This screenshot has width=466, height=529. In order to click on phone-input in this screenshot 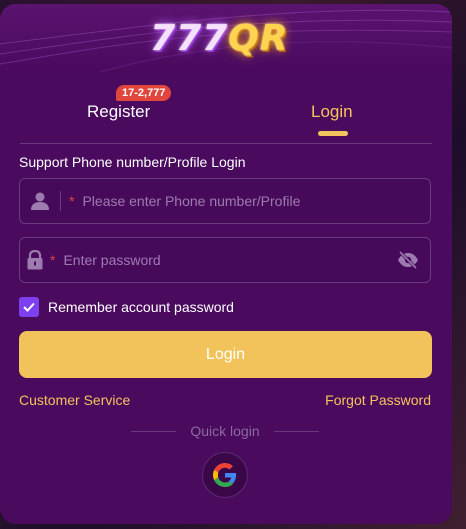, I will do `click(256, 201)`.